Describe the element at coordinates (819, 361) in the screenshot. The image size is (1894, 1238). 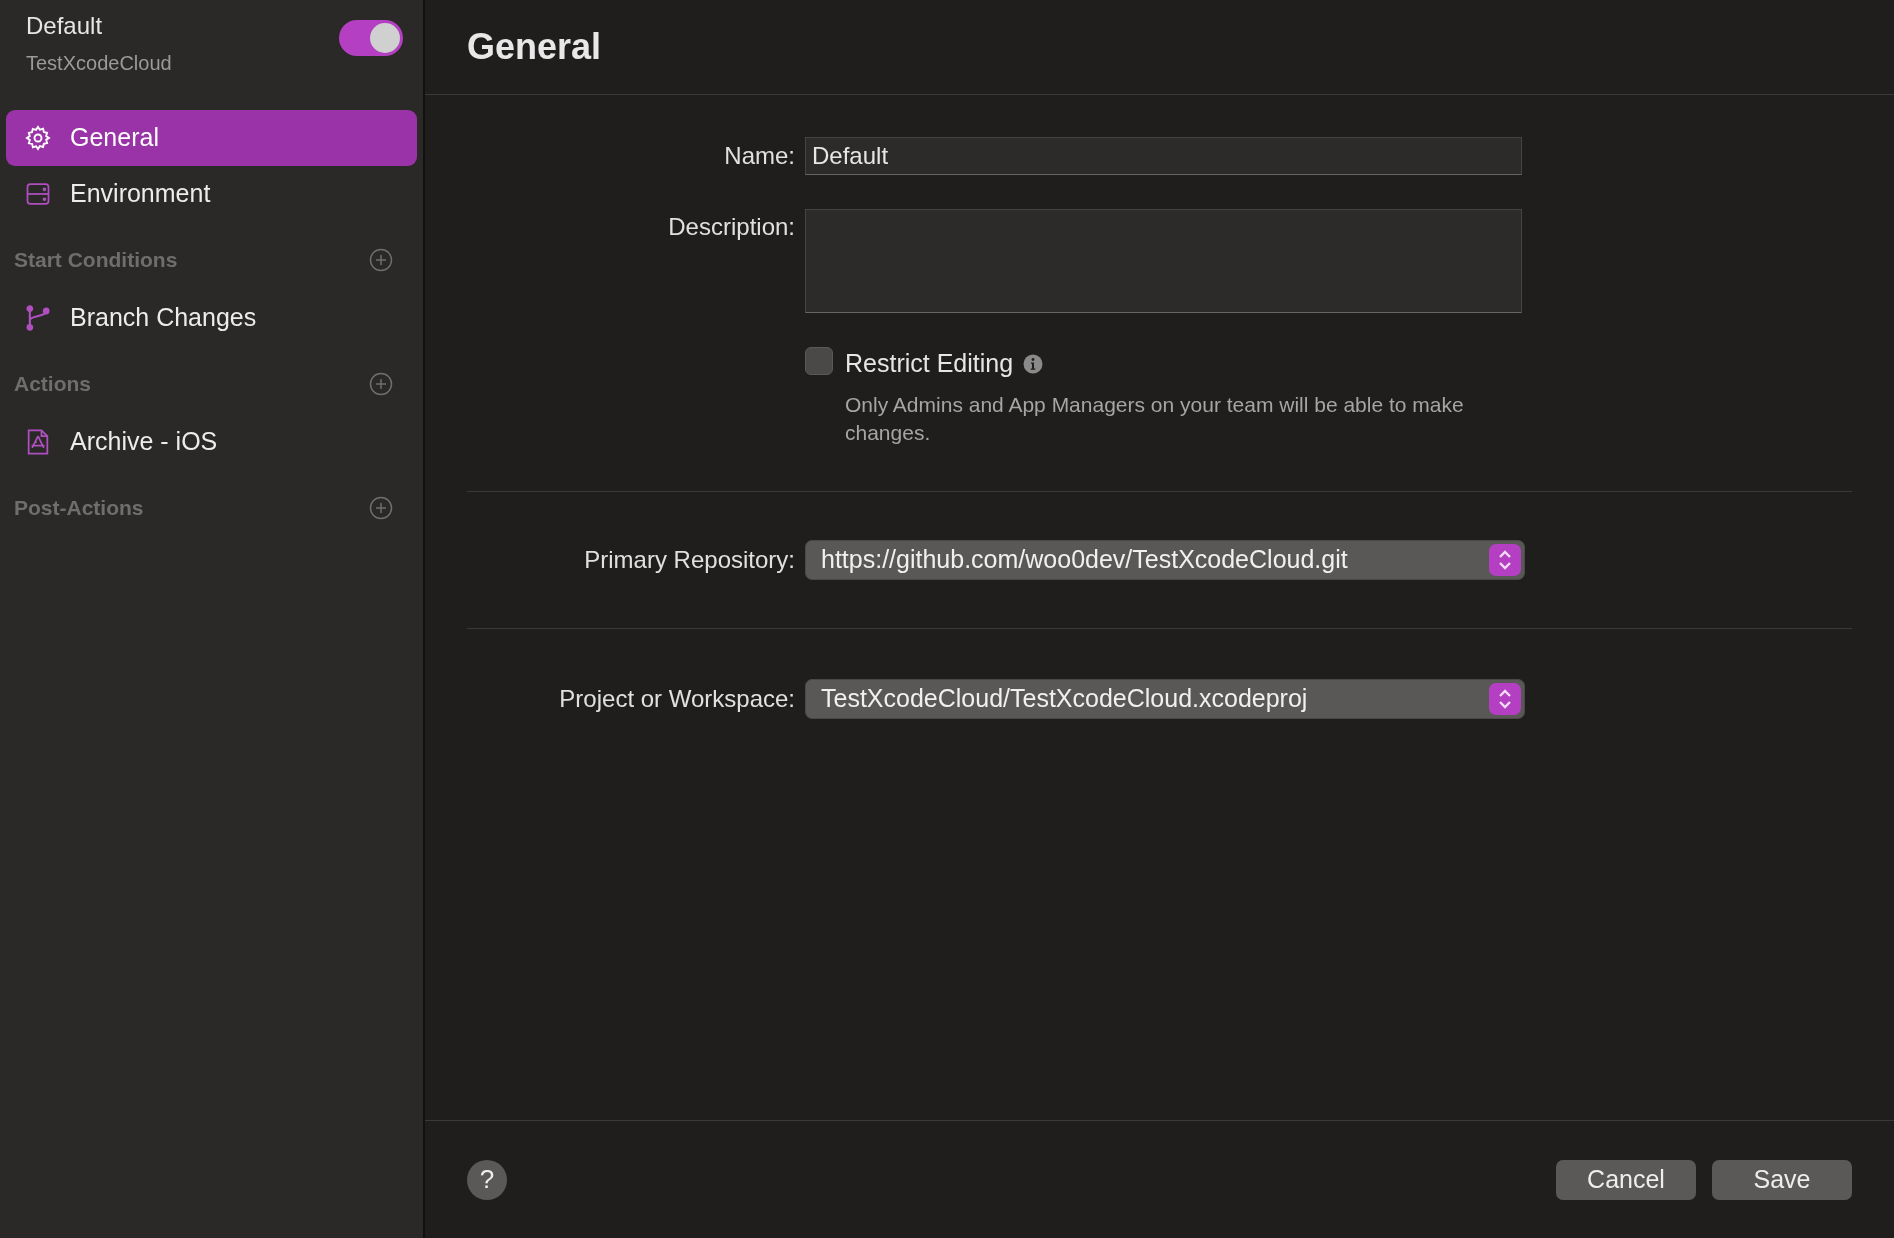
I see `restrict-checkbox` at that location.